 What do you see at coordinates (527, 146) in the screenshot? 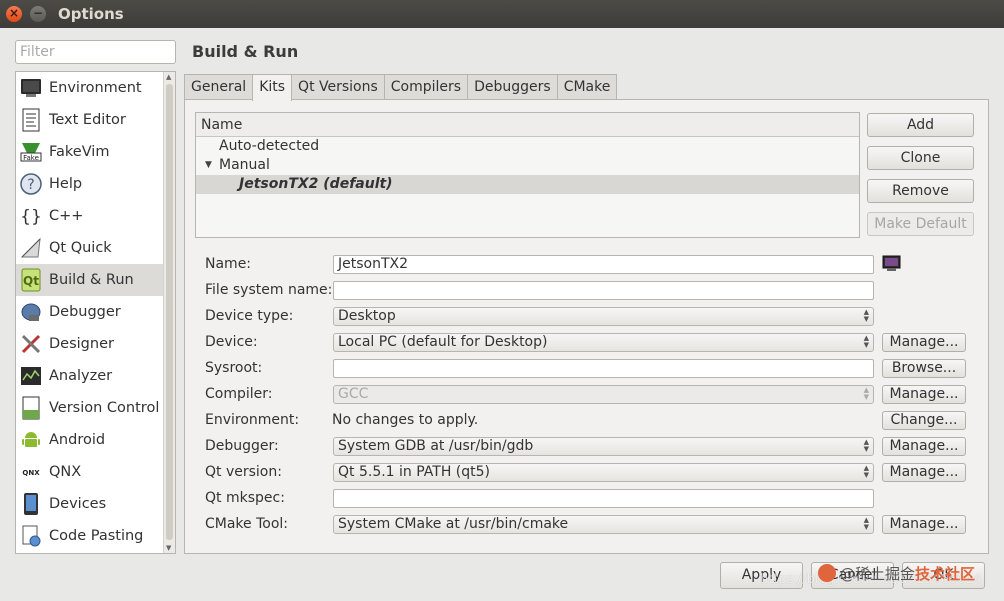
I see `tree-group-auto-detected: Auto-detected` at bounding box center [527, 146].